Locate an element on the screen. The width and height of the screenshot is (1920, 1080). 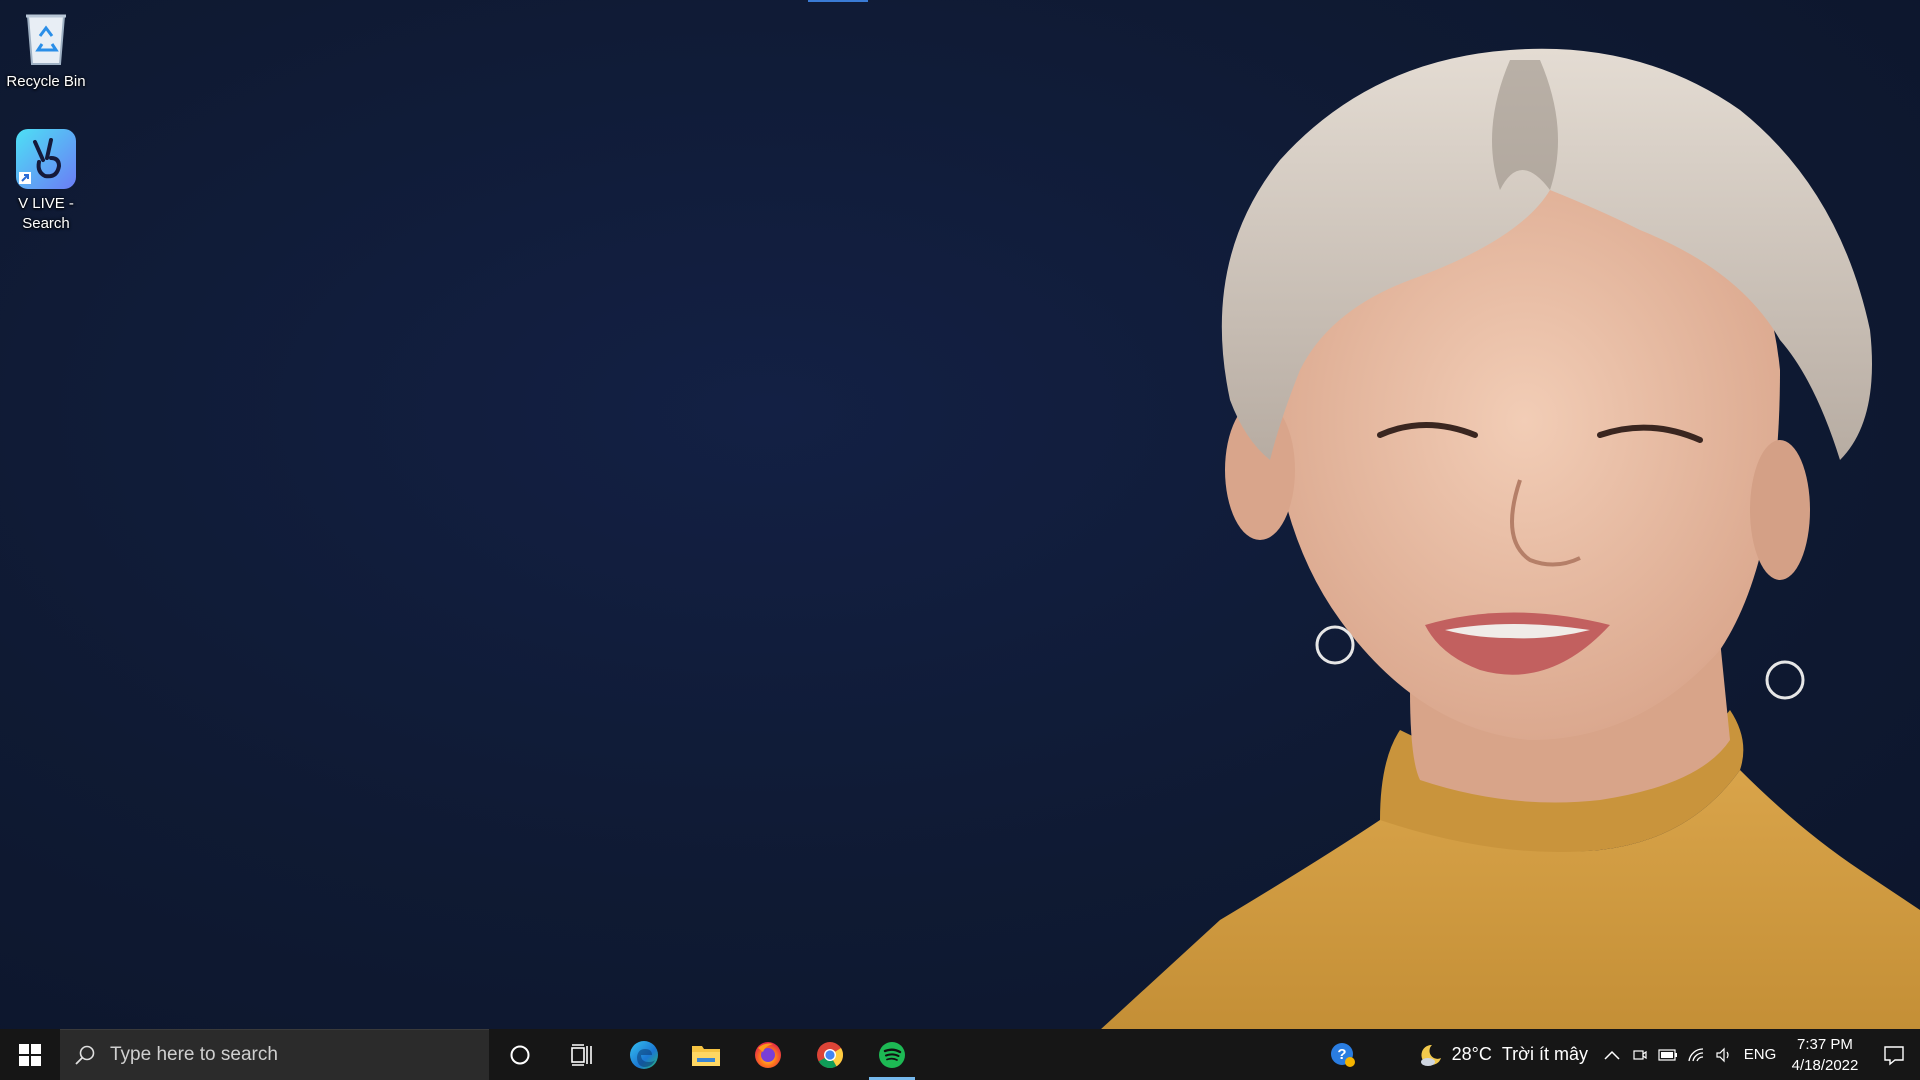
volume-button is located at coordinates (1724, 1054).